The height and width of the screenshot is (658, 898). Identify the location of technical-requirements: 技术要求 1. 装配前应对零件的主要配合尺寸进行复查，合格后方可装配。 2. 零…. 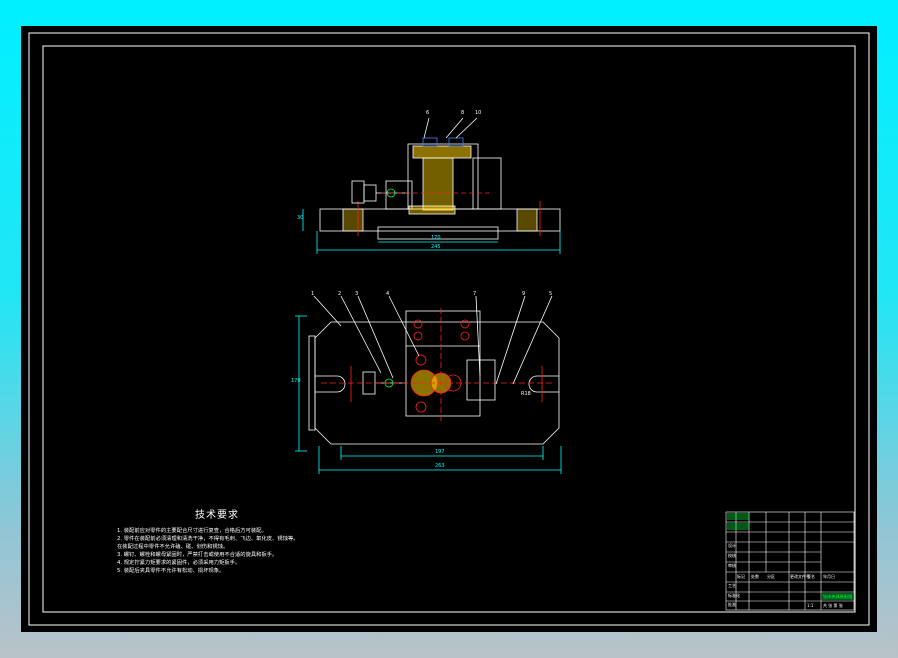
(267, 540).